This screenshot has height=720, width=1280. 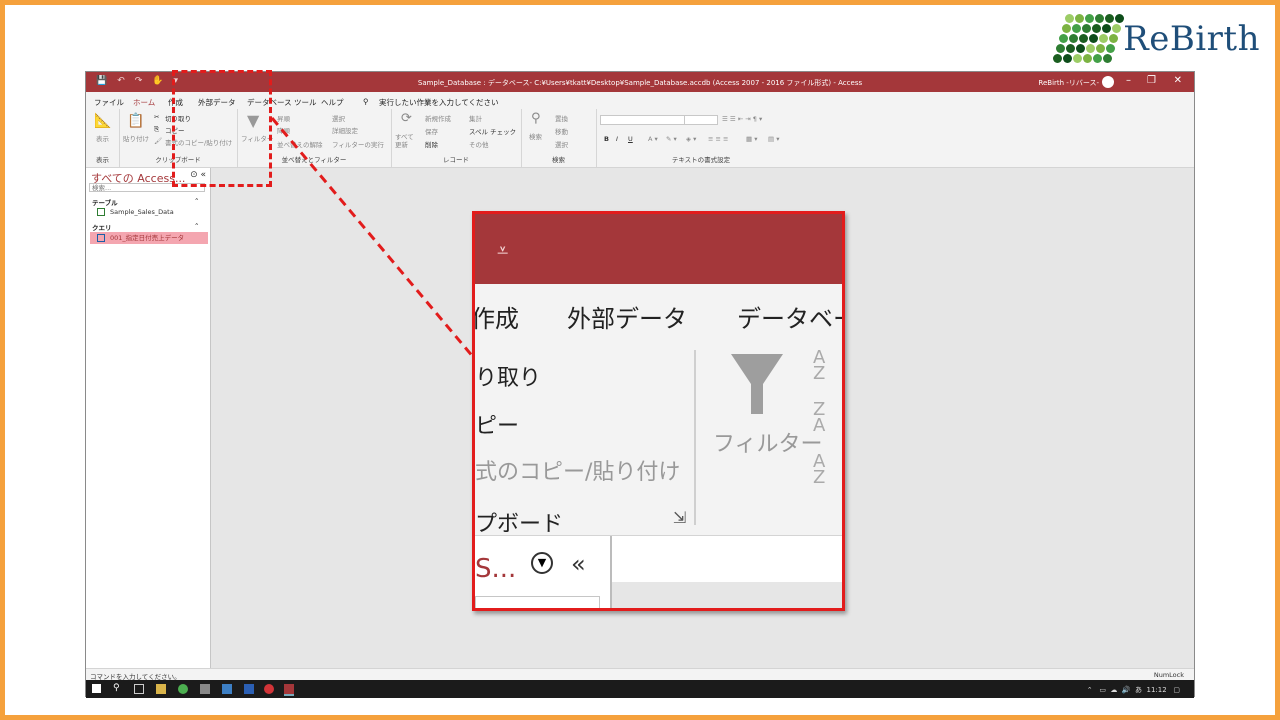 I want to click on zoom-menu: 作成 外部データ データベー, so click(x=658, y=312).